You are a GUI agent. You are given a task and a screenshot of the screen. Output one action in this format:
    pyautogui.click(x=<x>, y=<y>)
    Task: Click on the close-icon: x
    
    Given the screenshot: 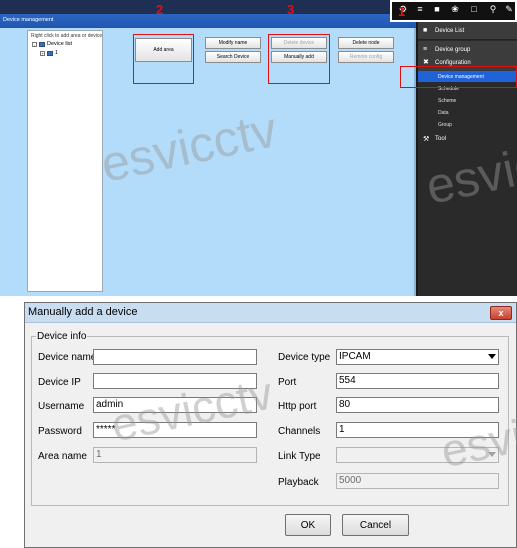 What is the action you would take?
    pyautogui.click(x=501, y=313)
    